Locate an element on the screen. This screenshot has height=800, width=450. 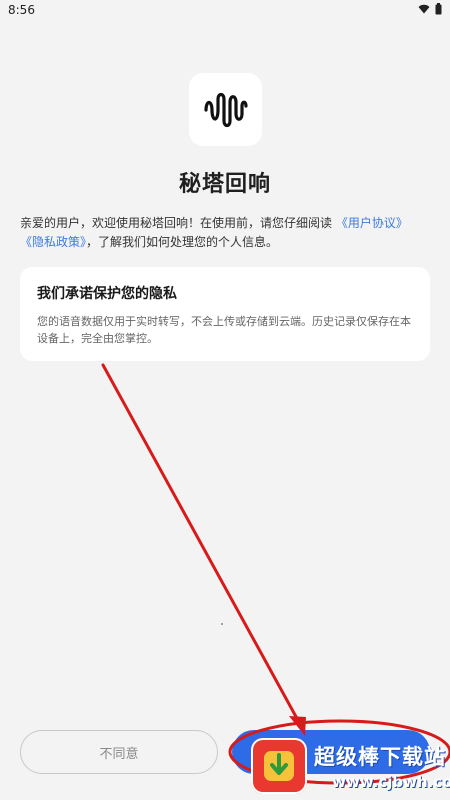
status-bar: 8:56 is located at coordinates (225, 10).